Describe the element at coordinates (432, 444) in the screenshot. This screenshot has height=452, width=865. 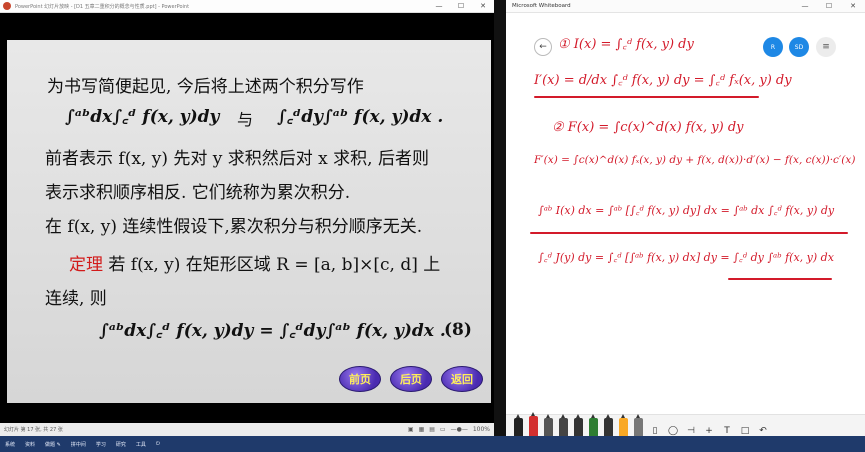
I see `taskbar: 系统 资料 做题 ✎ 拼中间 学习 研究 工具 ⏻` at that location.